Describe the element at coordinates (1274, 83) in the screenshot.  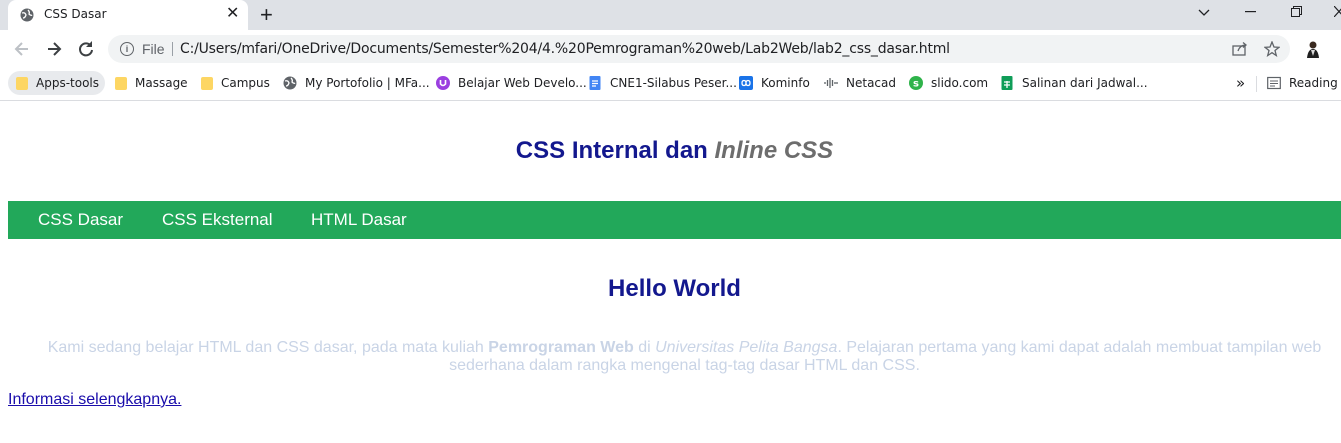
I see `reading-list-icon` at that location.